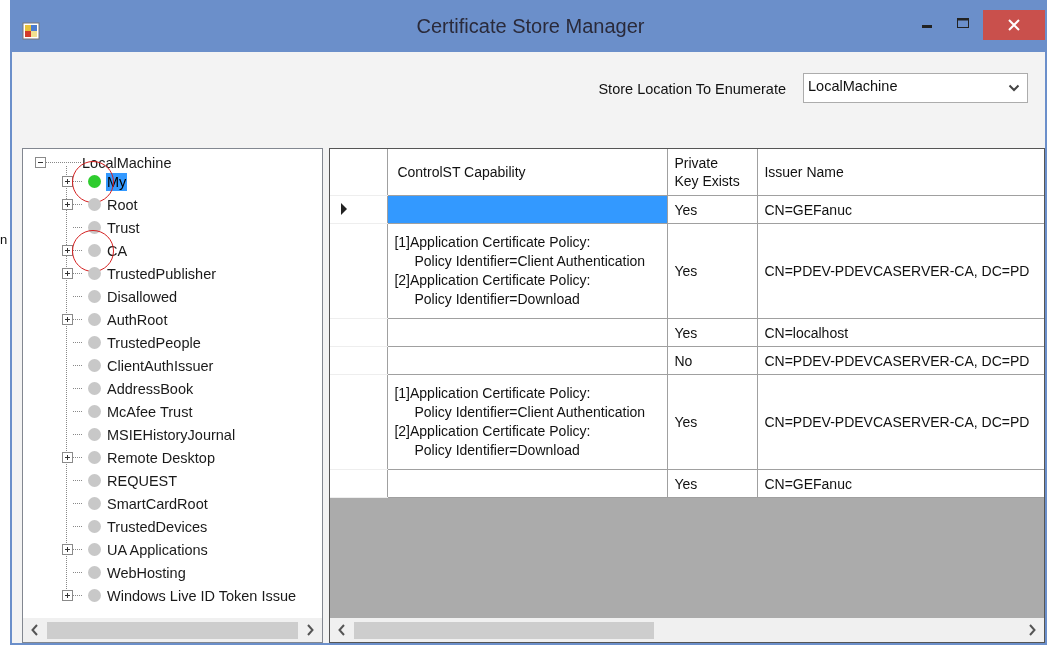  What do you see at coordinates (157, 503) in the screenshot?
I see `tree-item: SmartCardRoot` at bounding box center [157, 503].